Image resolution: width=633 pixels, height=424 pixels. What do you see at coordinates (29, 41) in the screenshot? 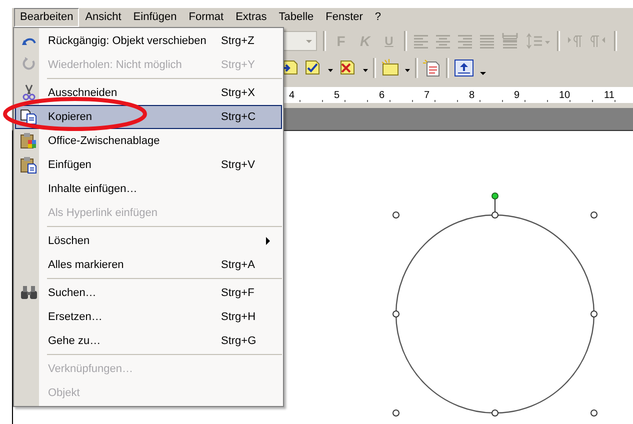
I see `undo-icon` at bounding box center [29, 41].